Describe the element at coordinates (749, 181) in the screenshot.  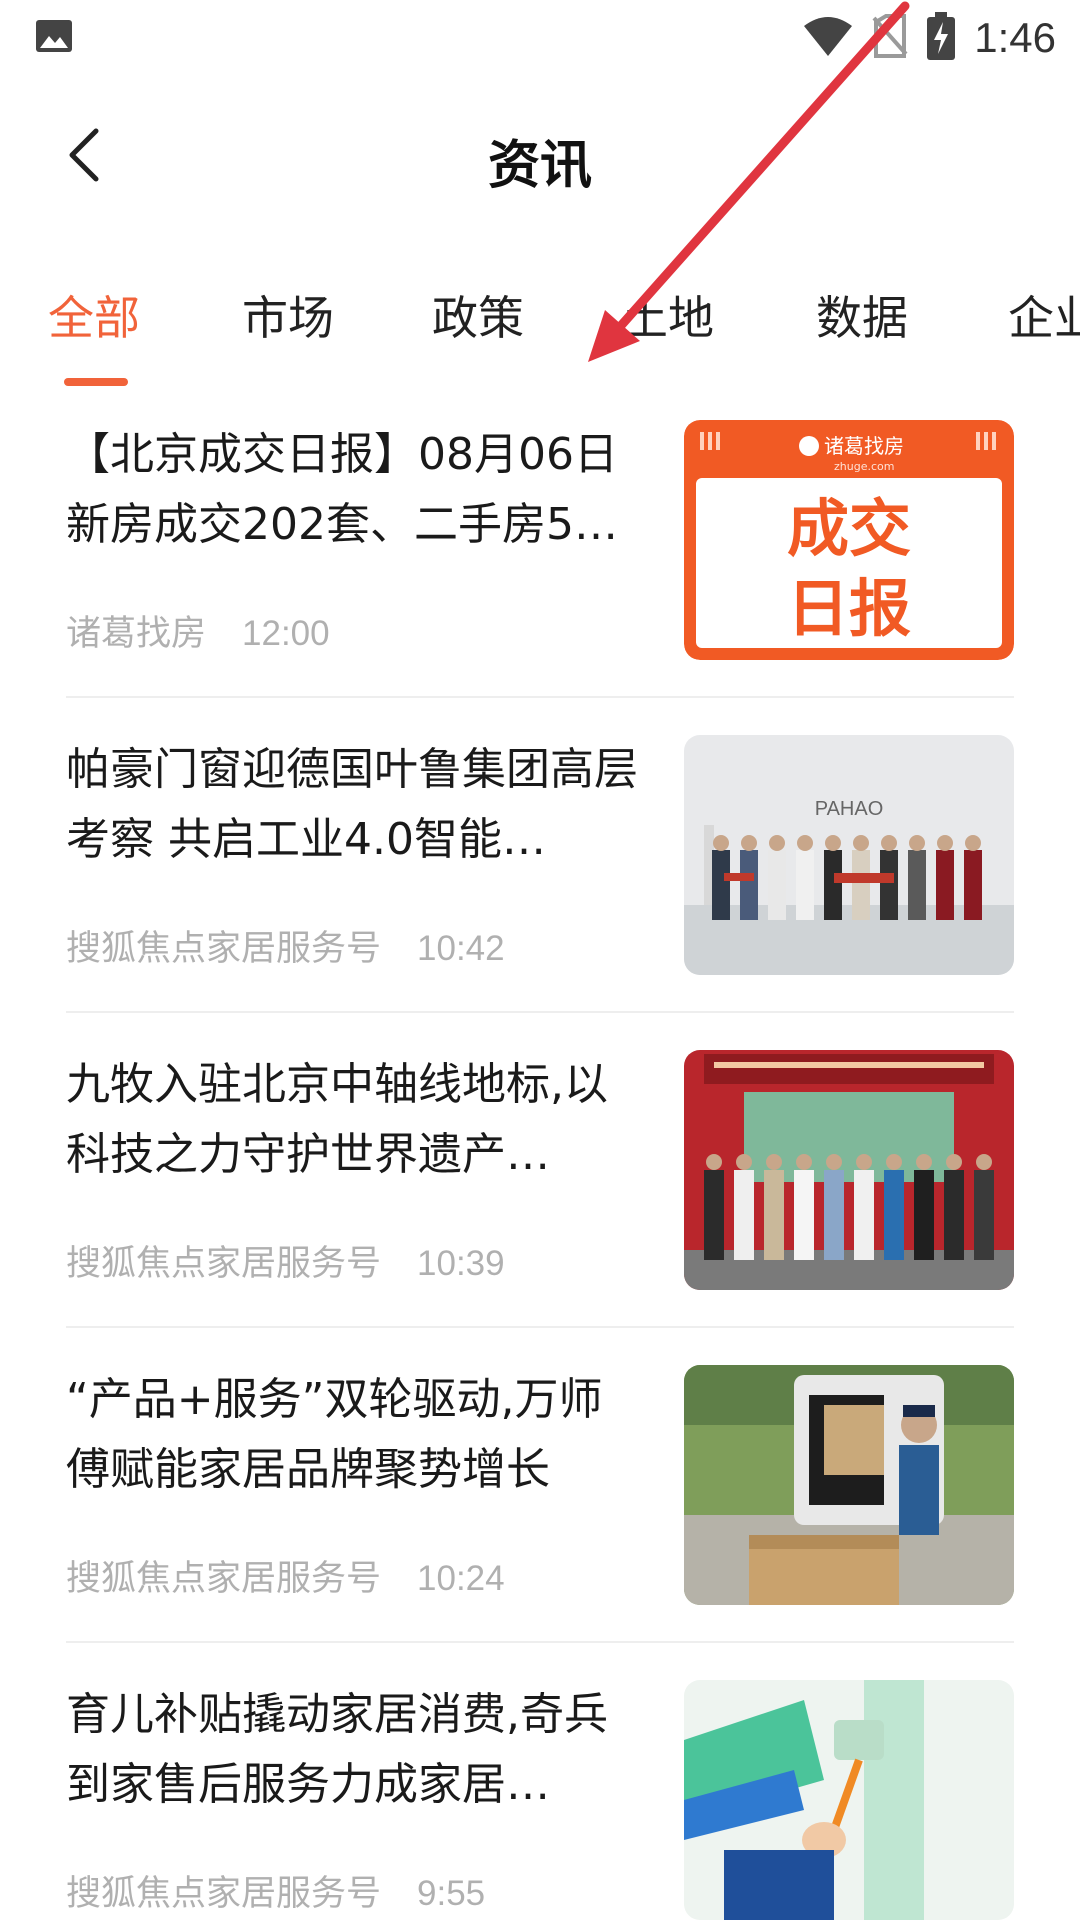
I see `annotation-arrow` at that location.